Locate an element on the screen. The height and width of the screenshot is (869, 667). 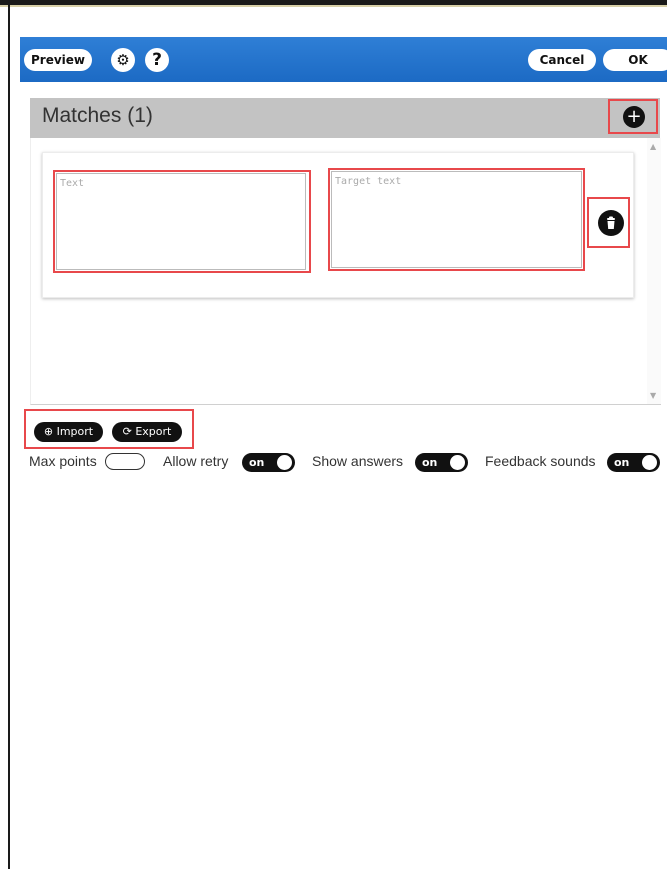
import-label: Import is located at coordinates (75, 431).